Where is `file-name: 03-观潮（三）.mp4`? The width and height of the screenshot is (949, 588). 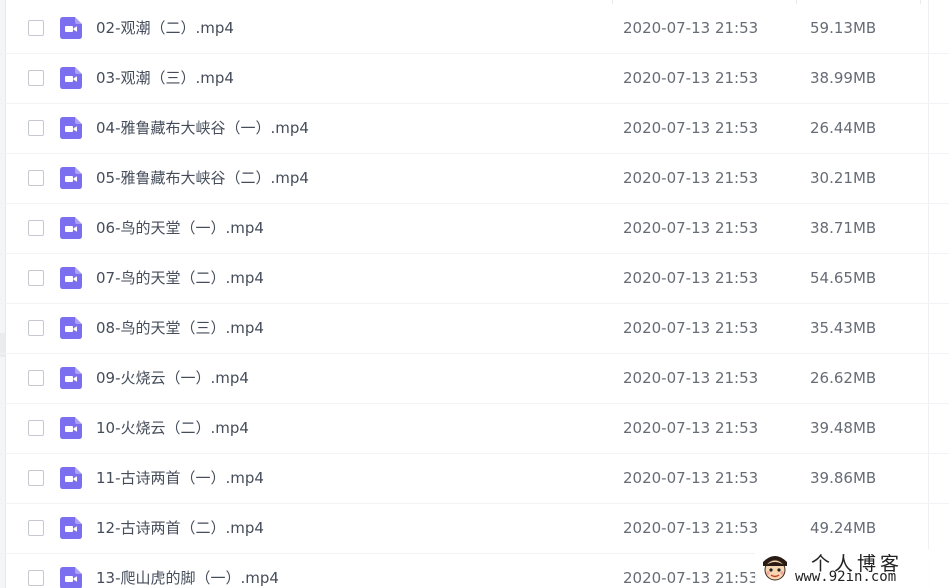 file-name: 03-观潮（三）.mp4 is located at coordinates (165, 78).